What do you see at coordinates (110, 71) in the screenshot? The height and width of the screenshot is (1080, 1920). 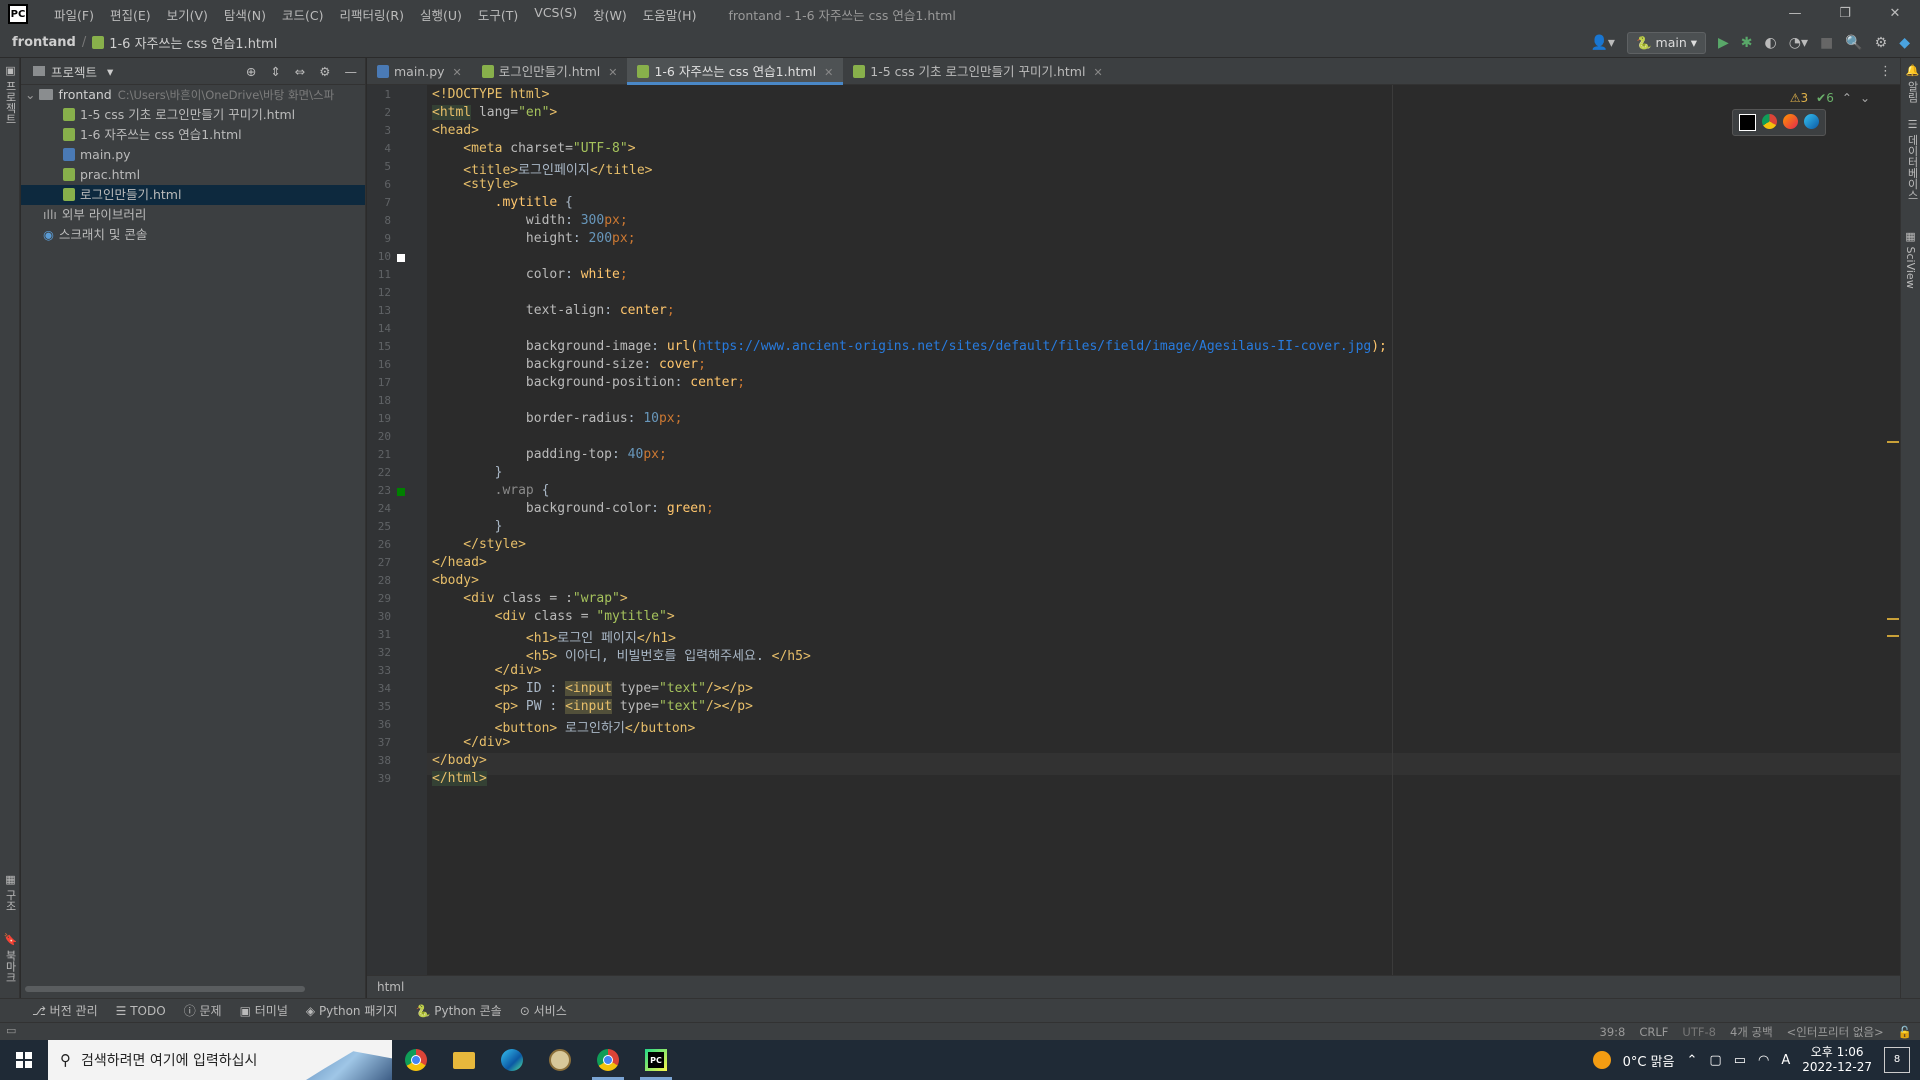 I see `chevron-down-icon: ▾` at bounding box center [110, 71].